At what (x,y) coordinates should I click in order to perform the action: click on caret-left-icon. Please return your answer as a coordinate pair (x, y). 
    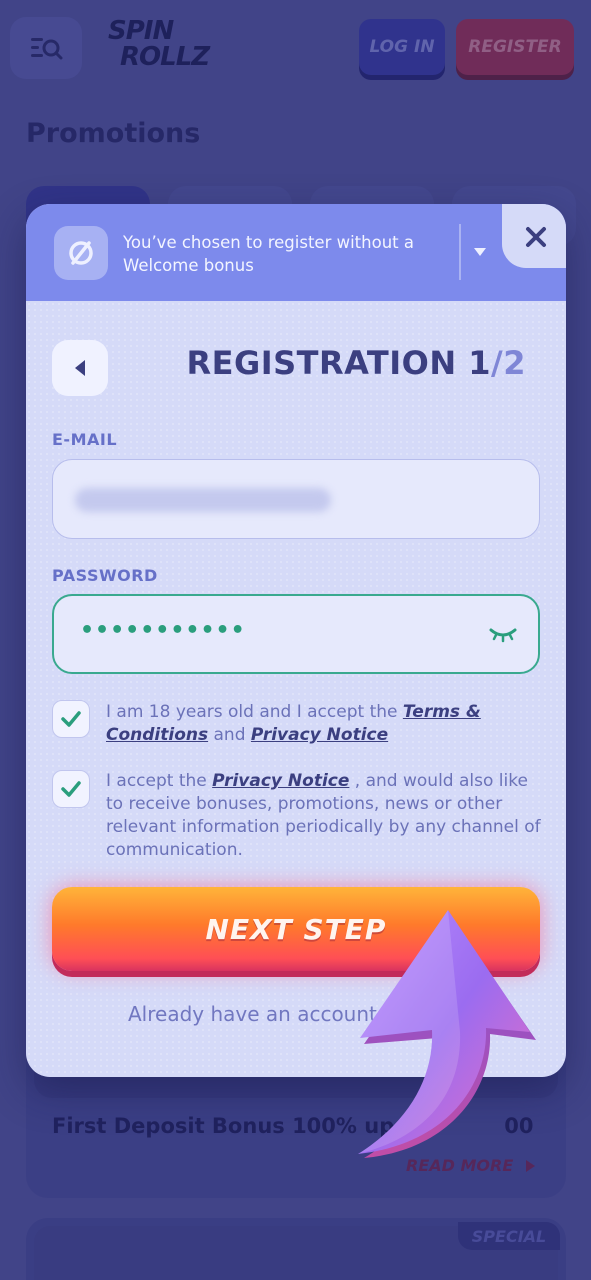
    Looking at the image, I should click on (80, 368).